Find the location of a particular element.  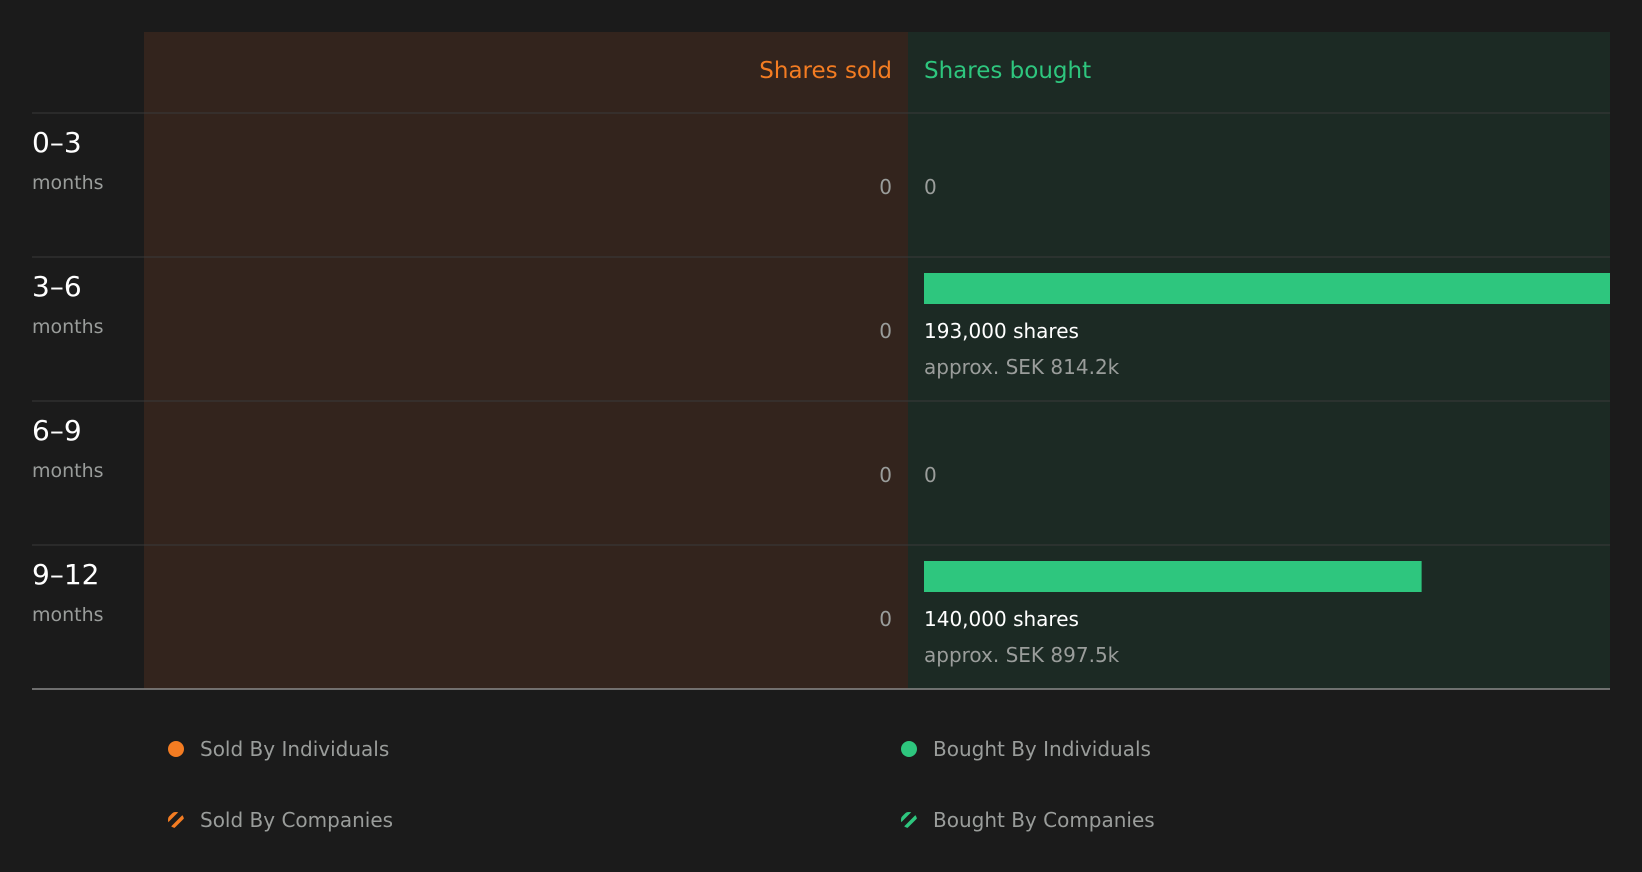

legend-bought-individuals: Bought By Individuals is located at coordinates (1026, 749).